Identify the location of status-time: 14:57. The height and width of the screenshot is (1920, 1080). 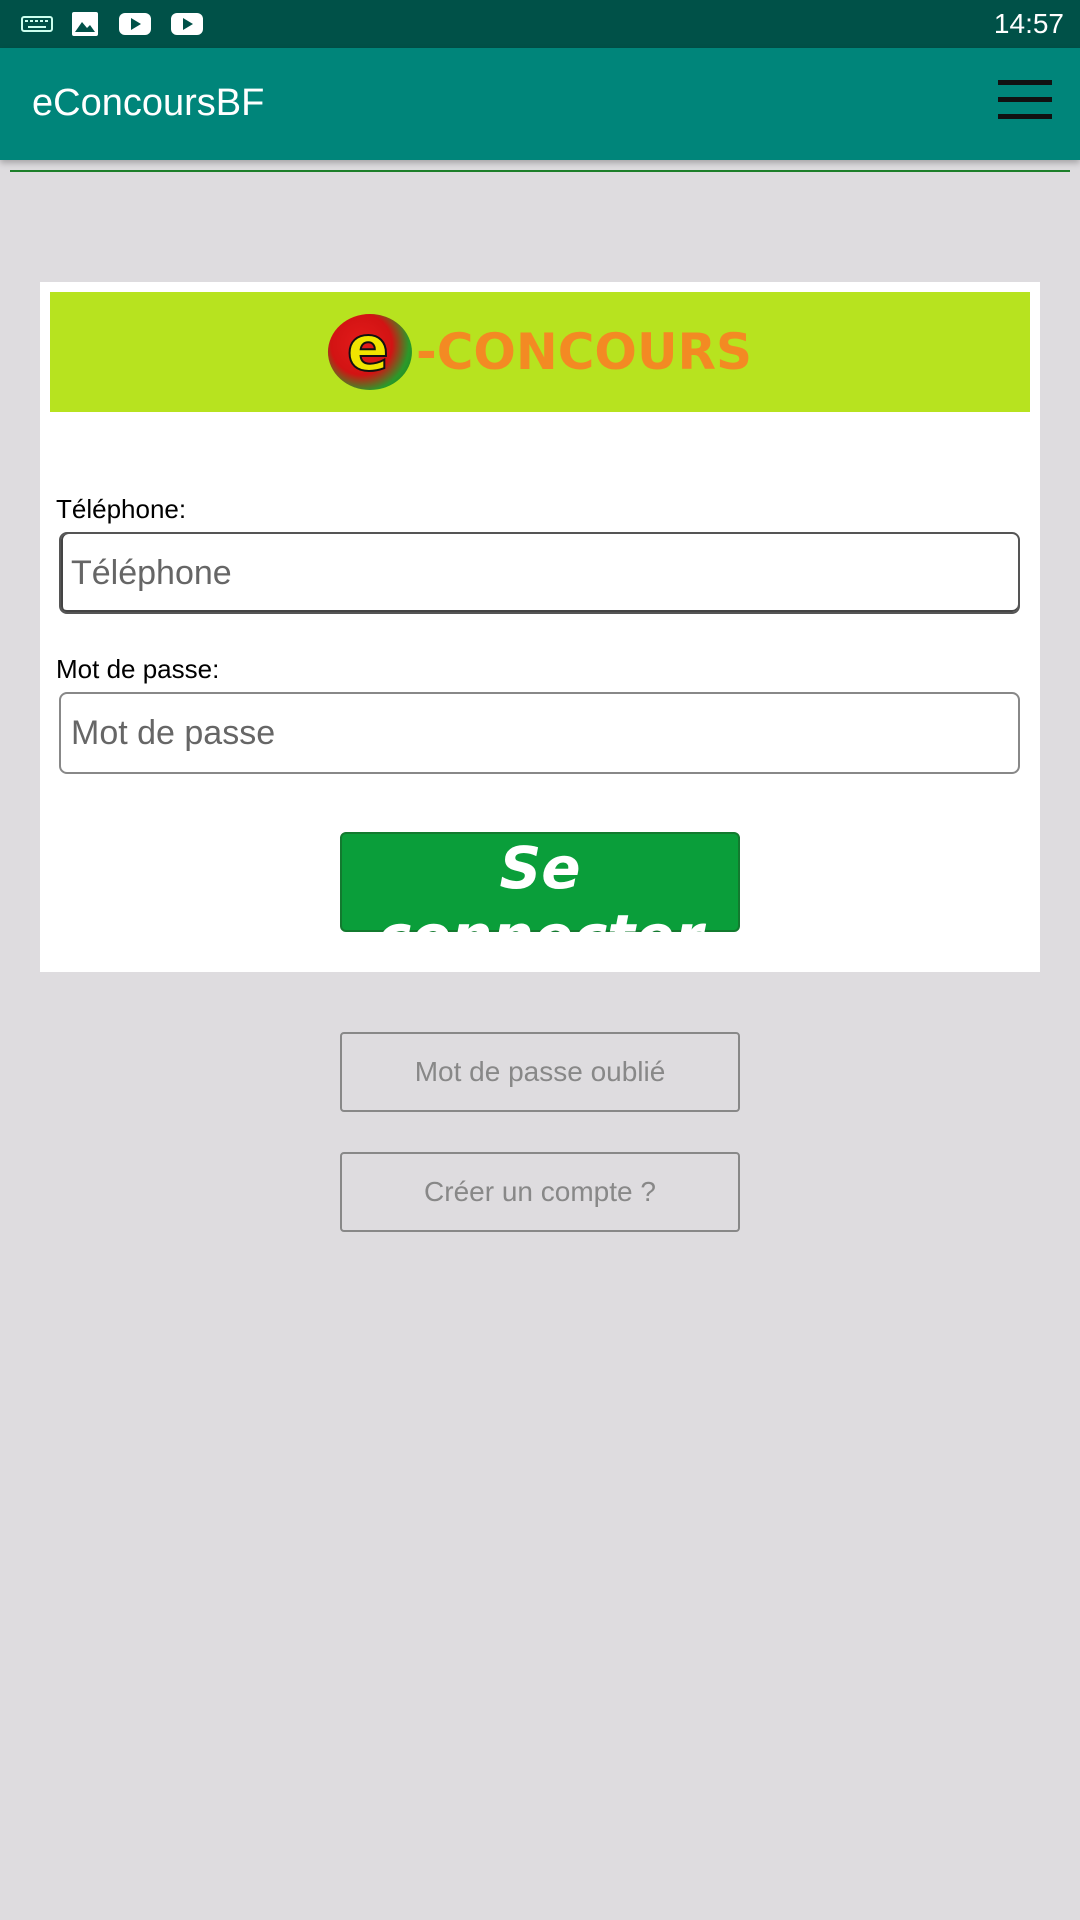
(1028, 23).